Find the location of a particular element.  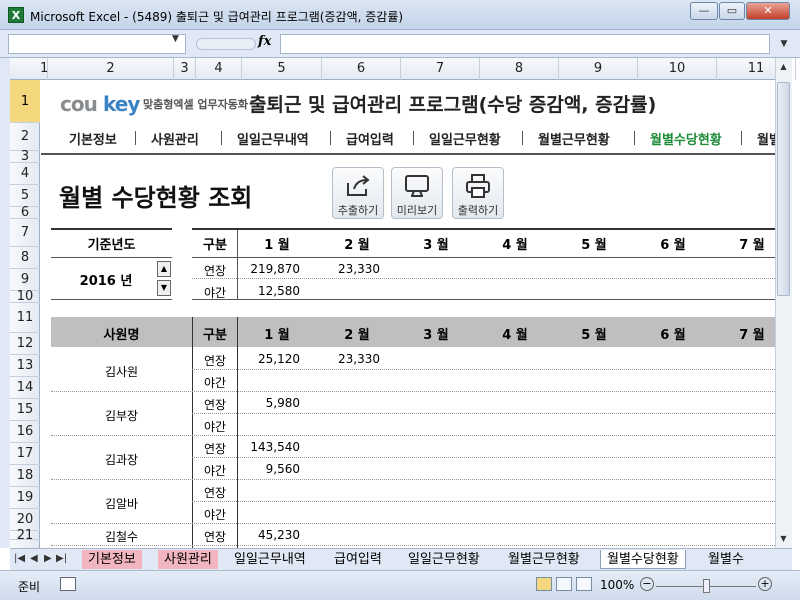

row-header: 4 is located at coordinates (25, 174).